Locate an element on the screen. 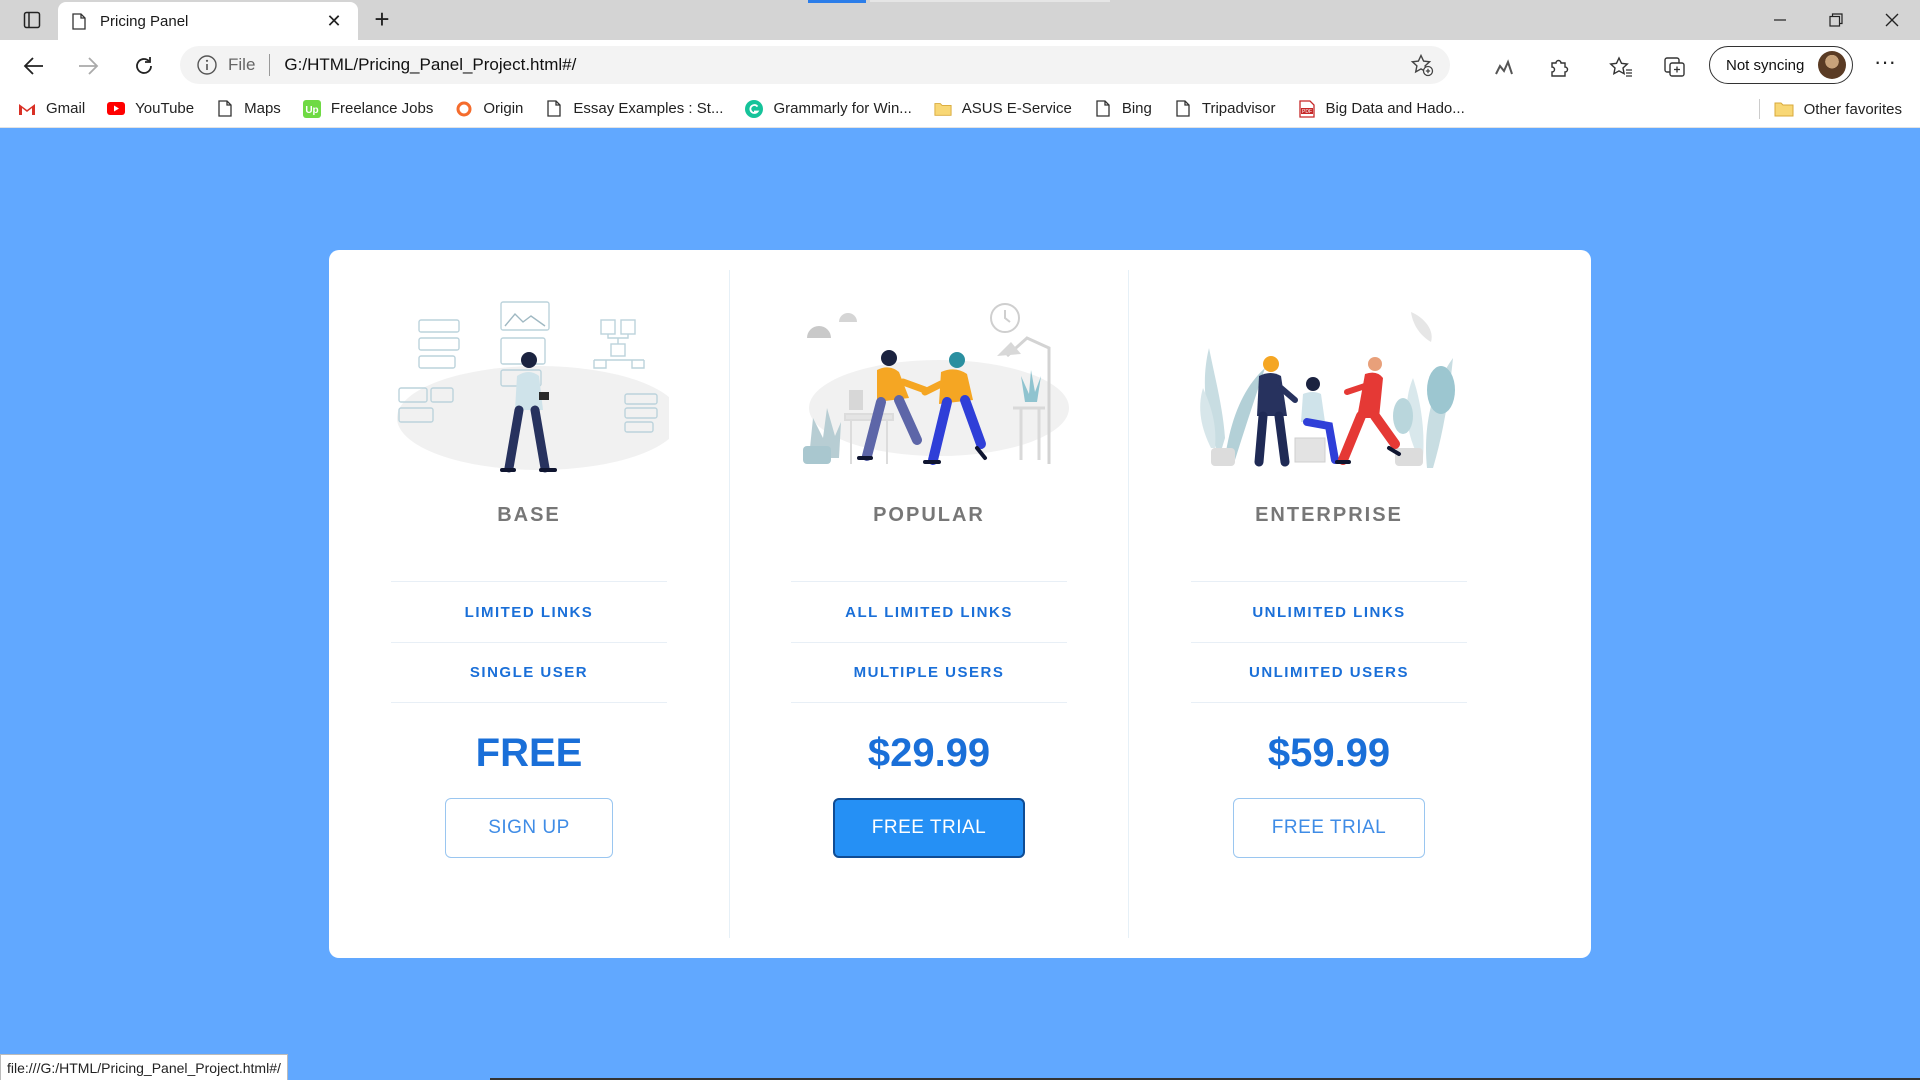  favorite-label: Bing is located at coordinates (1136, 108).